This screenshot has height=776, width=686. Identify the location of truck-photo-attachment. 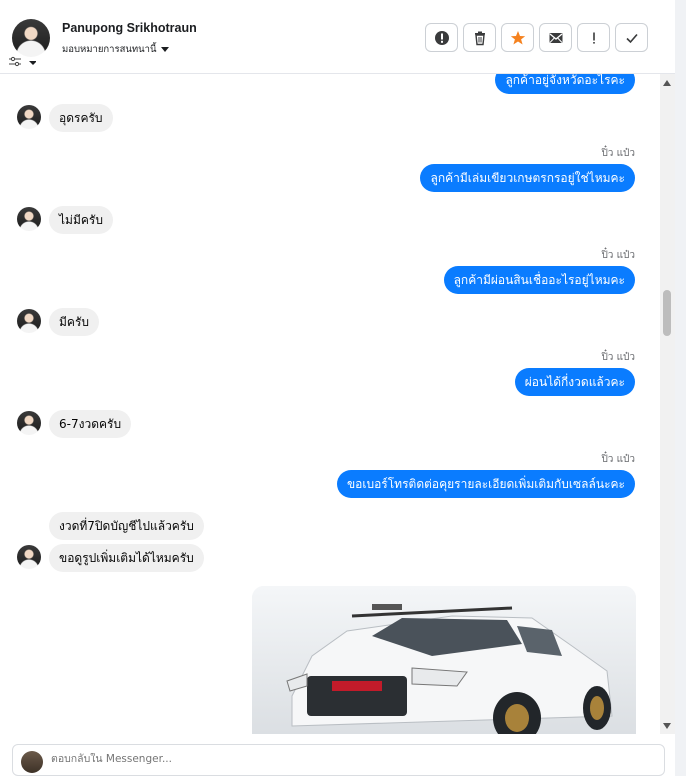
(444, 660).